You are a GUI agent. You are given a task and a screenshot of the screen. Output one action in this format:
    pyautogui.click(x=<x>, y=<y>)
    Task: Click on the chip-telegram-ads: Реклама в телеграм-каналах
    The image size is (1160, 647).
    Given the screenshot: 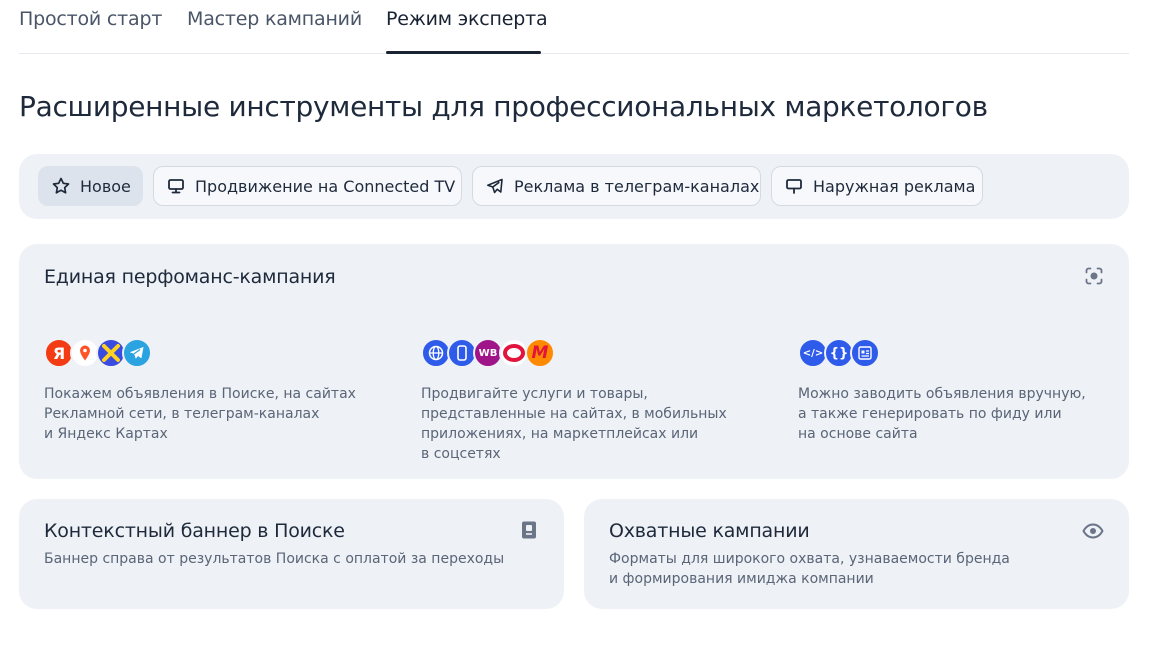 What is the action you would take?
    pyautogui.click(x=616, y=186)
    